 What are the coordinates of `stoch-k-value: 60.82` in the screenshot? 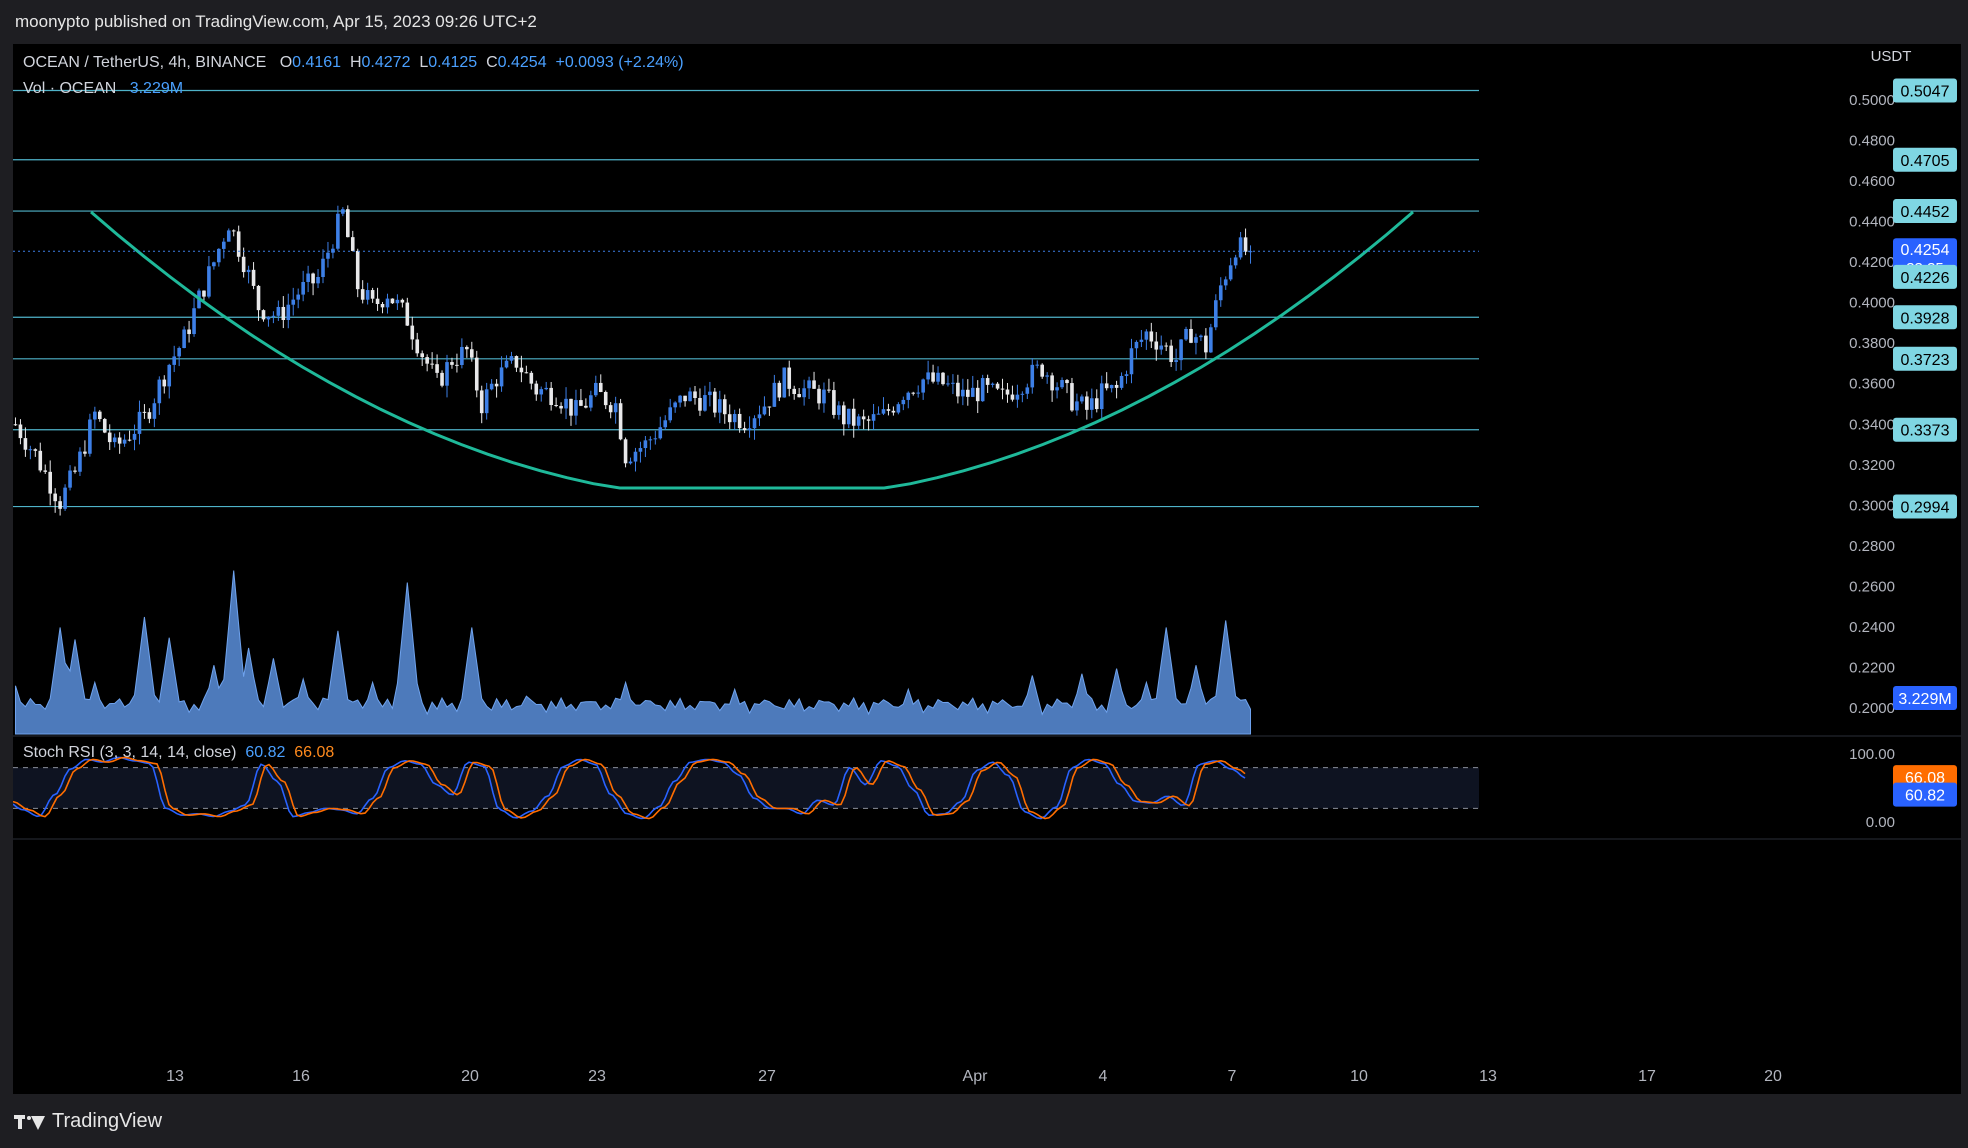 It's located at (265, 752).